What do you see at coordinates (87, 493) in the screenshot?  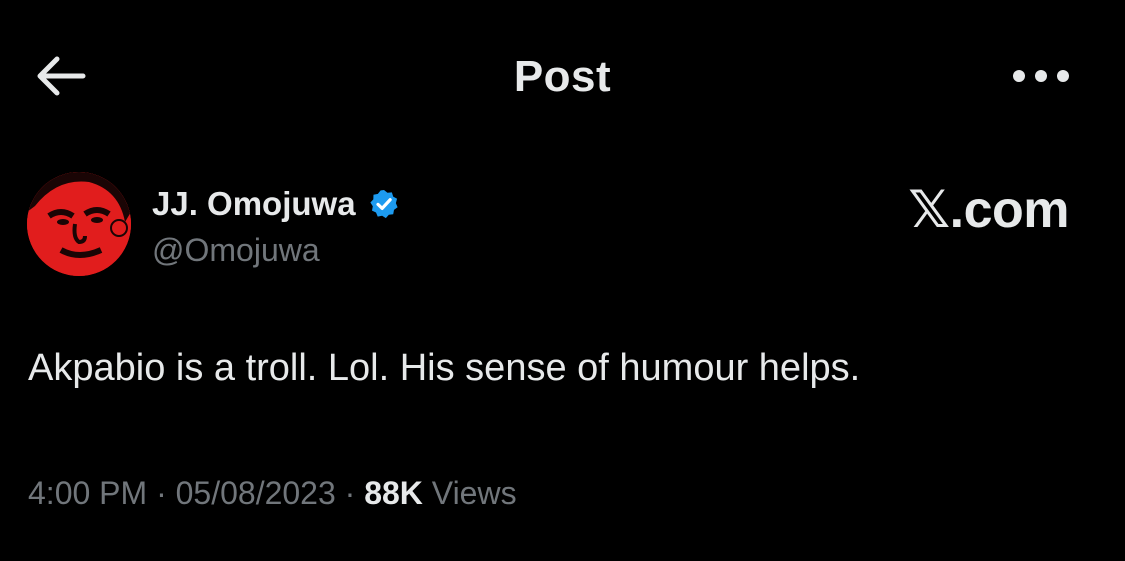 I see `post-time: 4:00 PM` at bounding box center [87, 493].